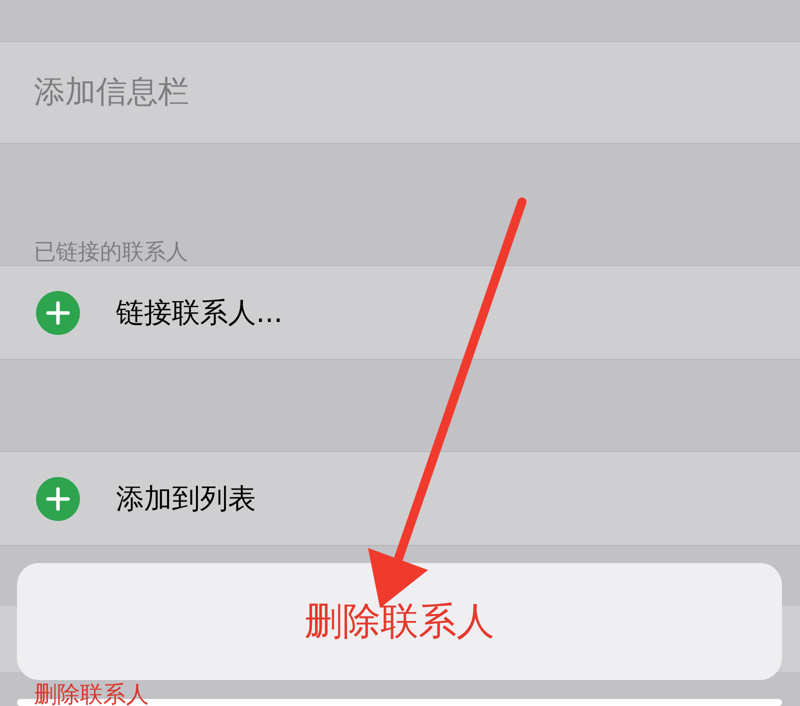 The width and height of the screenshot is (800, 706). I want to click on delete-contact-button: 删除联系人, so click(399, 621).